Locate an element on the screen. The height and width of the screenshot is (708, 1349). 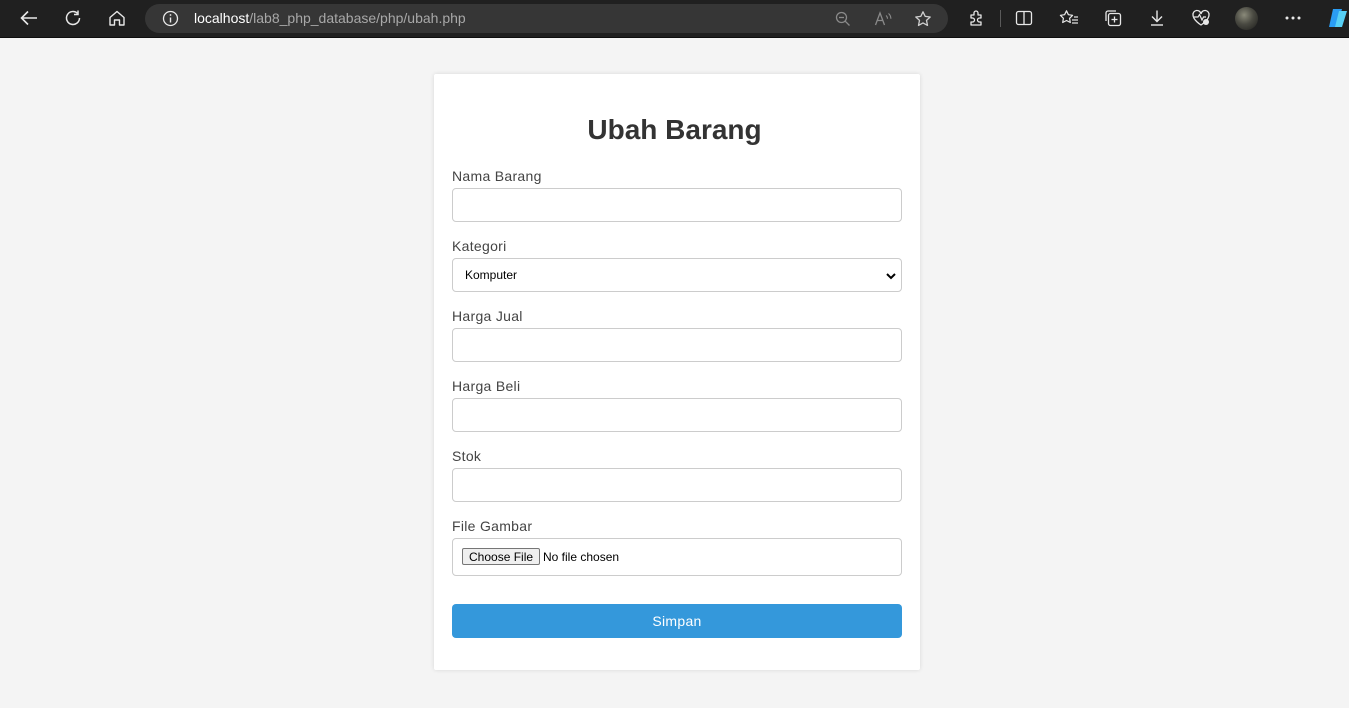
file-gambar-label: File Gambar is located at coordinates (492, 526).